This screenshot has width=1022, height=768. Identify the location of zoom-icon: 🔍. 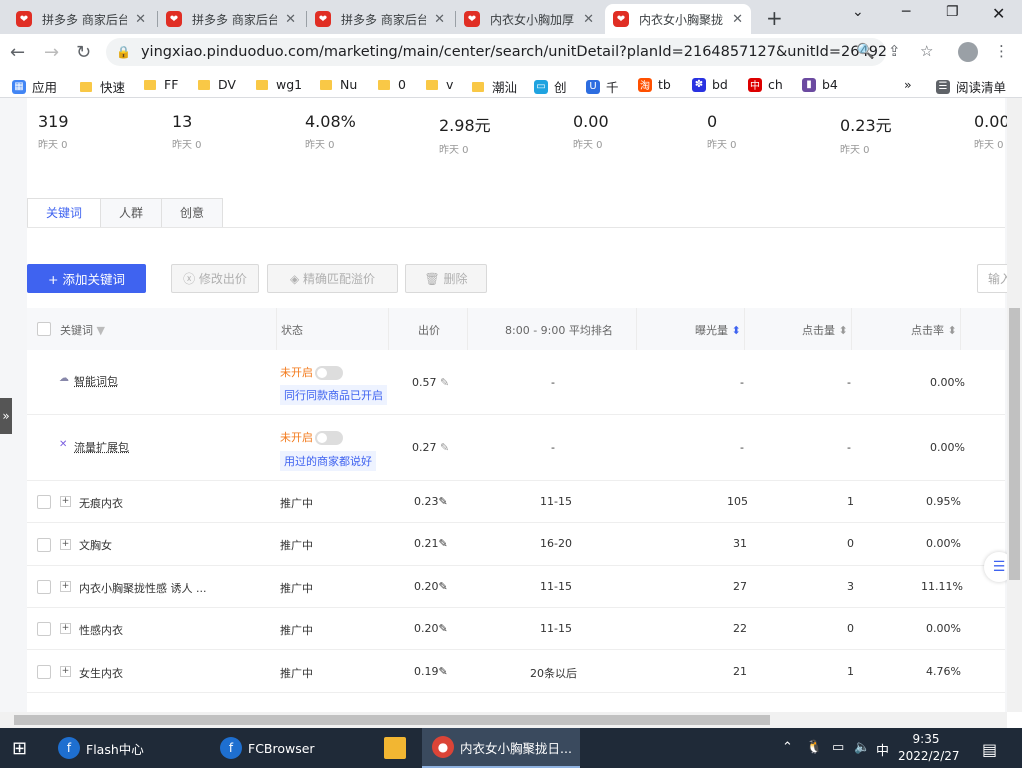
(865, 51).